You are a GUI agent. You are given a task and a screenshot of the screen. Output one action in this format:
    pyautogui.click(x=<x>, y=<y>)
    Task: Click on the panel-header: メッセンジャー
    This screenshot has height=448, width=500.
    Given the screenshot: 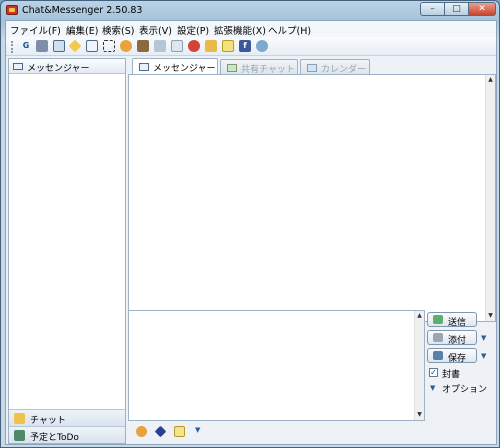 What is the action you would take?
    pyautogui.click(x=67, y=66)
    